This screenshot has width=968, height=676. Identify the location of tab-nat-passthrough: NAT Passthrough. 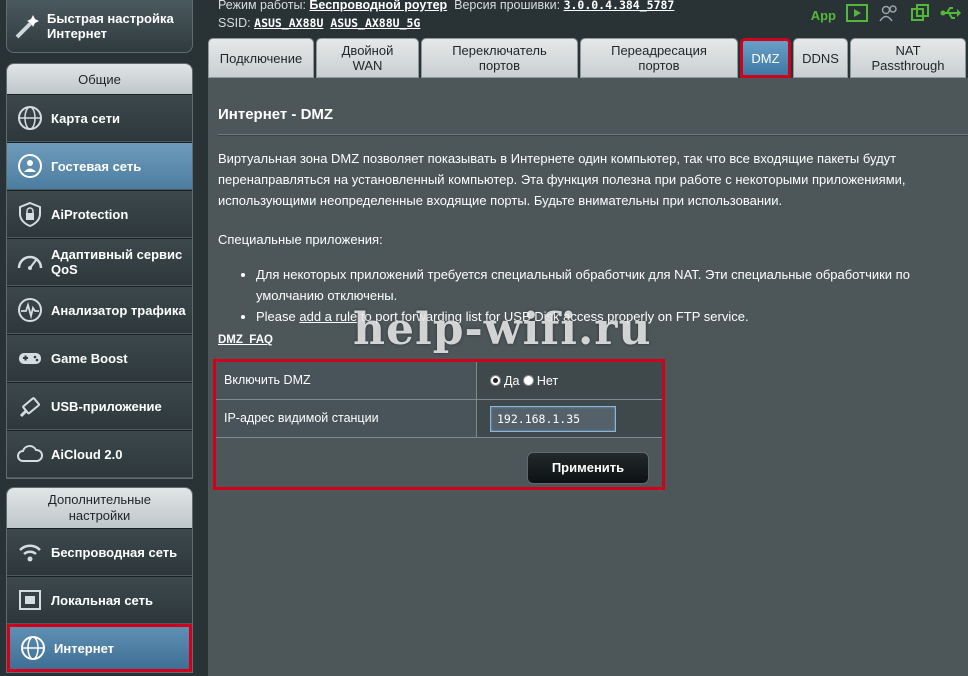
(908, 58).